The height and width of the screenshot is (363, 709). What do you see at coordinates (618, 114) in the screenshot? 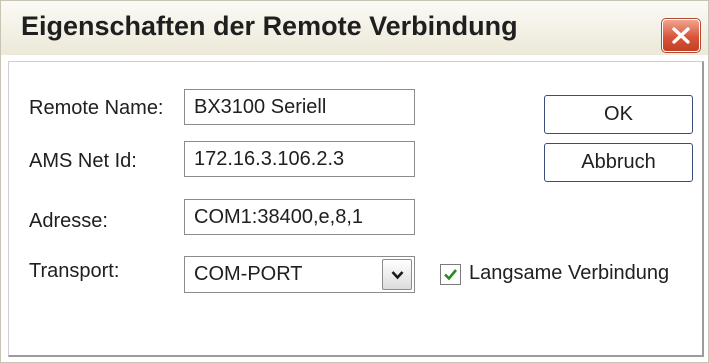
I see `ok-button: OK` at bounding box center [618, 114].